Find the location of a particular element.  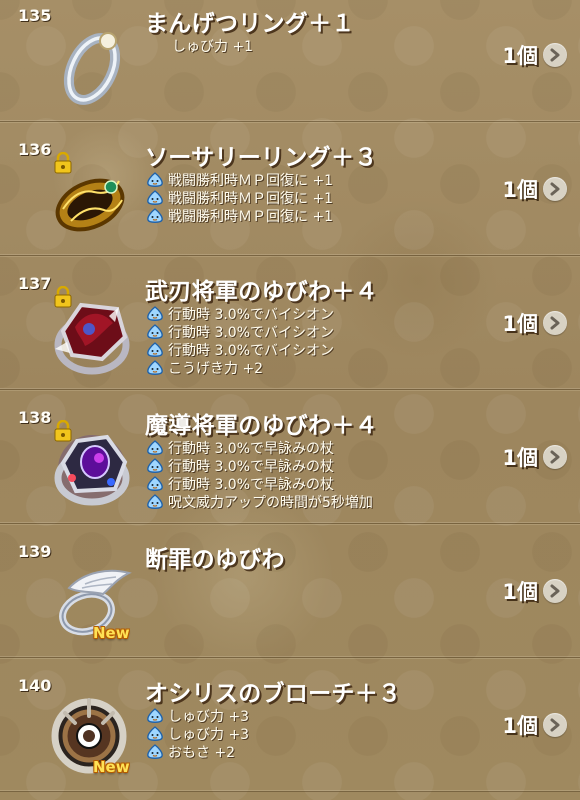

item-name: まんげつリング＋１ is located at coordinates (250, 24).